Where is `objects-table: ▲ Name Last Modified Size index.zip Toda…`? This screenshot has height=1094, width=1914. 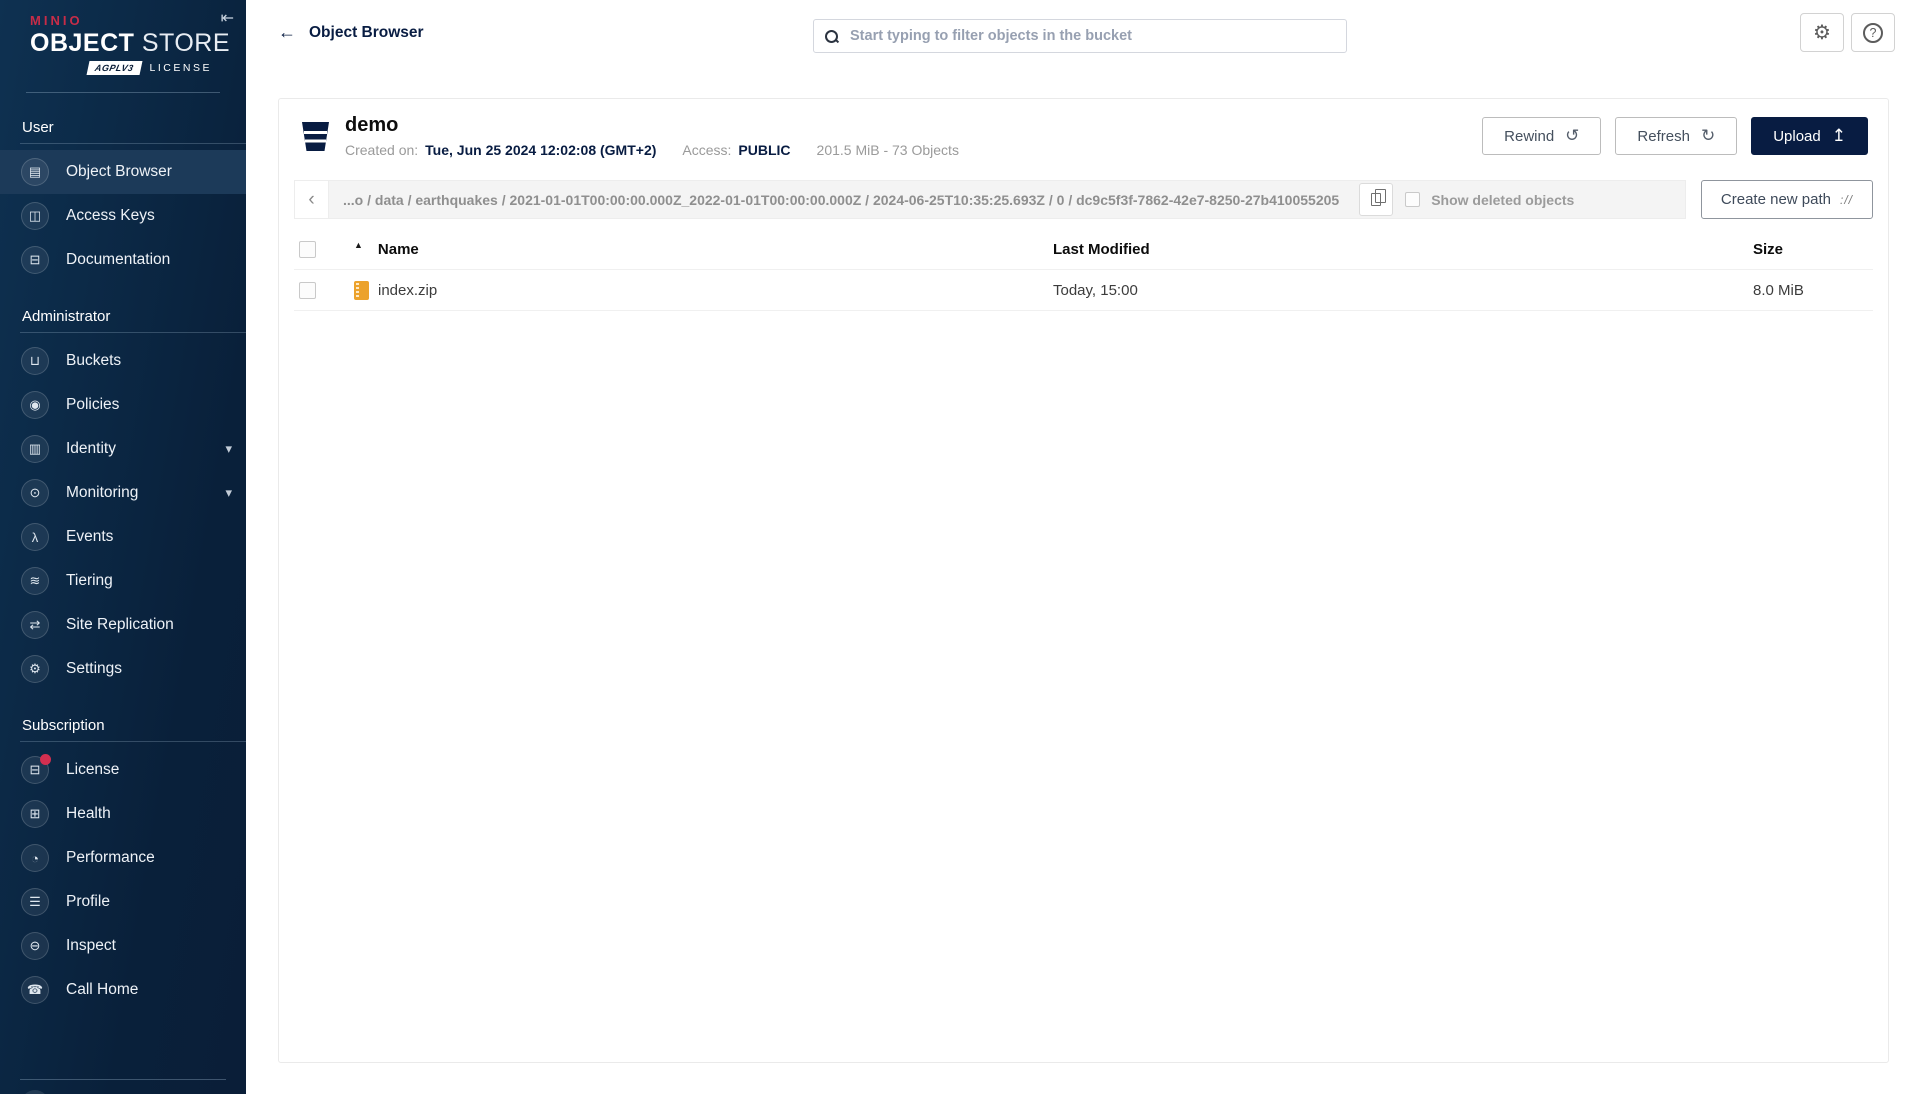
objects-table: ▲ Name Last Modified Size index.zip Toda… is located at coordinates (1083, 270).